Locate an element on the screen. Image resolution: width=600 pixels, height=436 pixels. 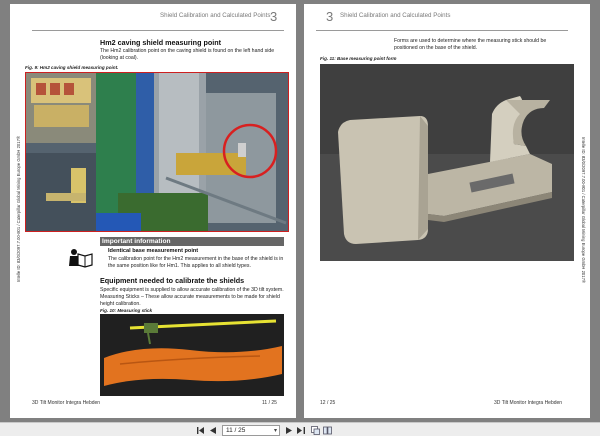
chevron-down-icon: ▾ is located at coordinates (275, 430).